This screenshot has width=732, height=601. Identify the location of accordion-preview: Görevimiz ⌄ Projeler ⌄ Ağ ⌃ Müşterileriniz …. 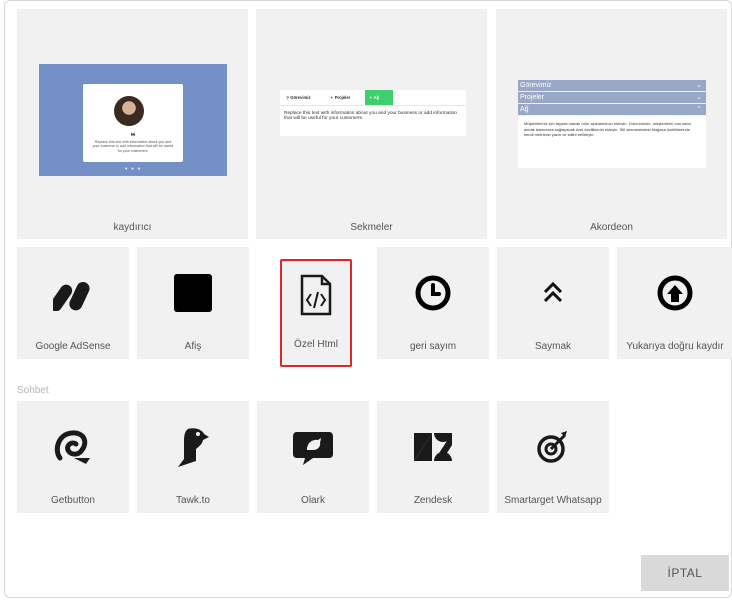
(612, 124).